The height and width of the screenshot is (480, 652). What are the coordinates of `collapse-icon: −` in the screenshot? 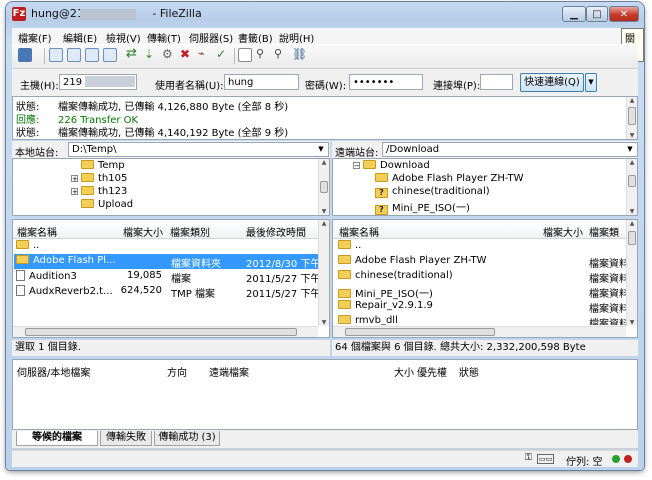 It's located at (356, 166).